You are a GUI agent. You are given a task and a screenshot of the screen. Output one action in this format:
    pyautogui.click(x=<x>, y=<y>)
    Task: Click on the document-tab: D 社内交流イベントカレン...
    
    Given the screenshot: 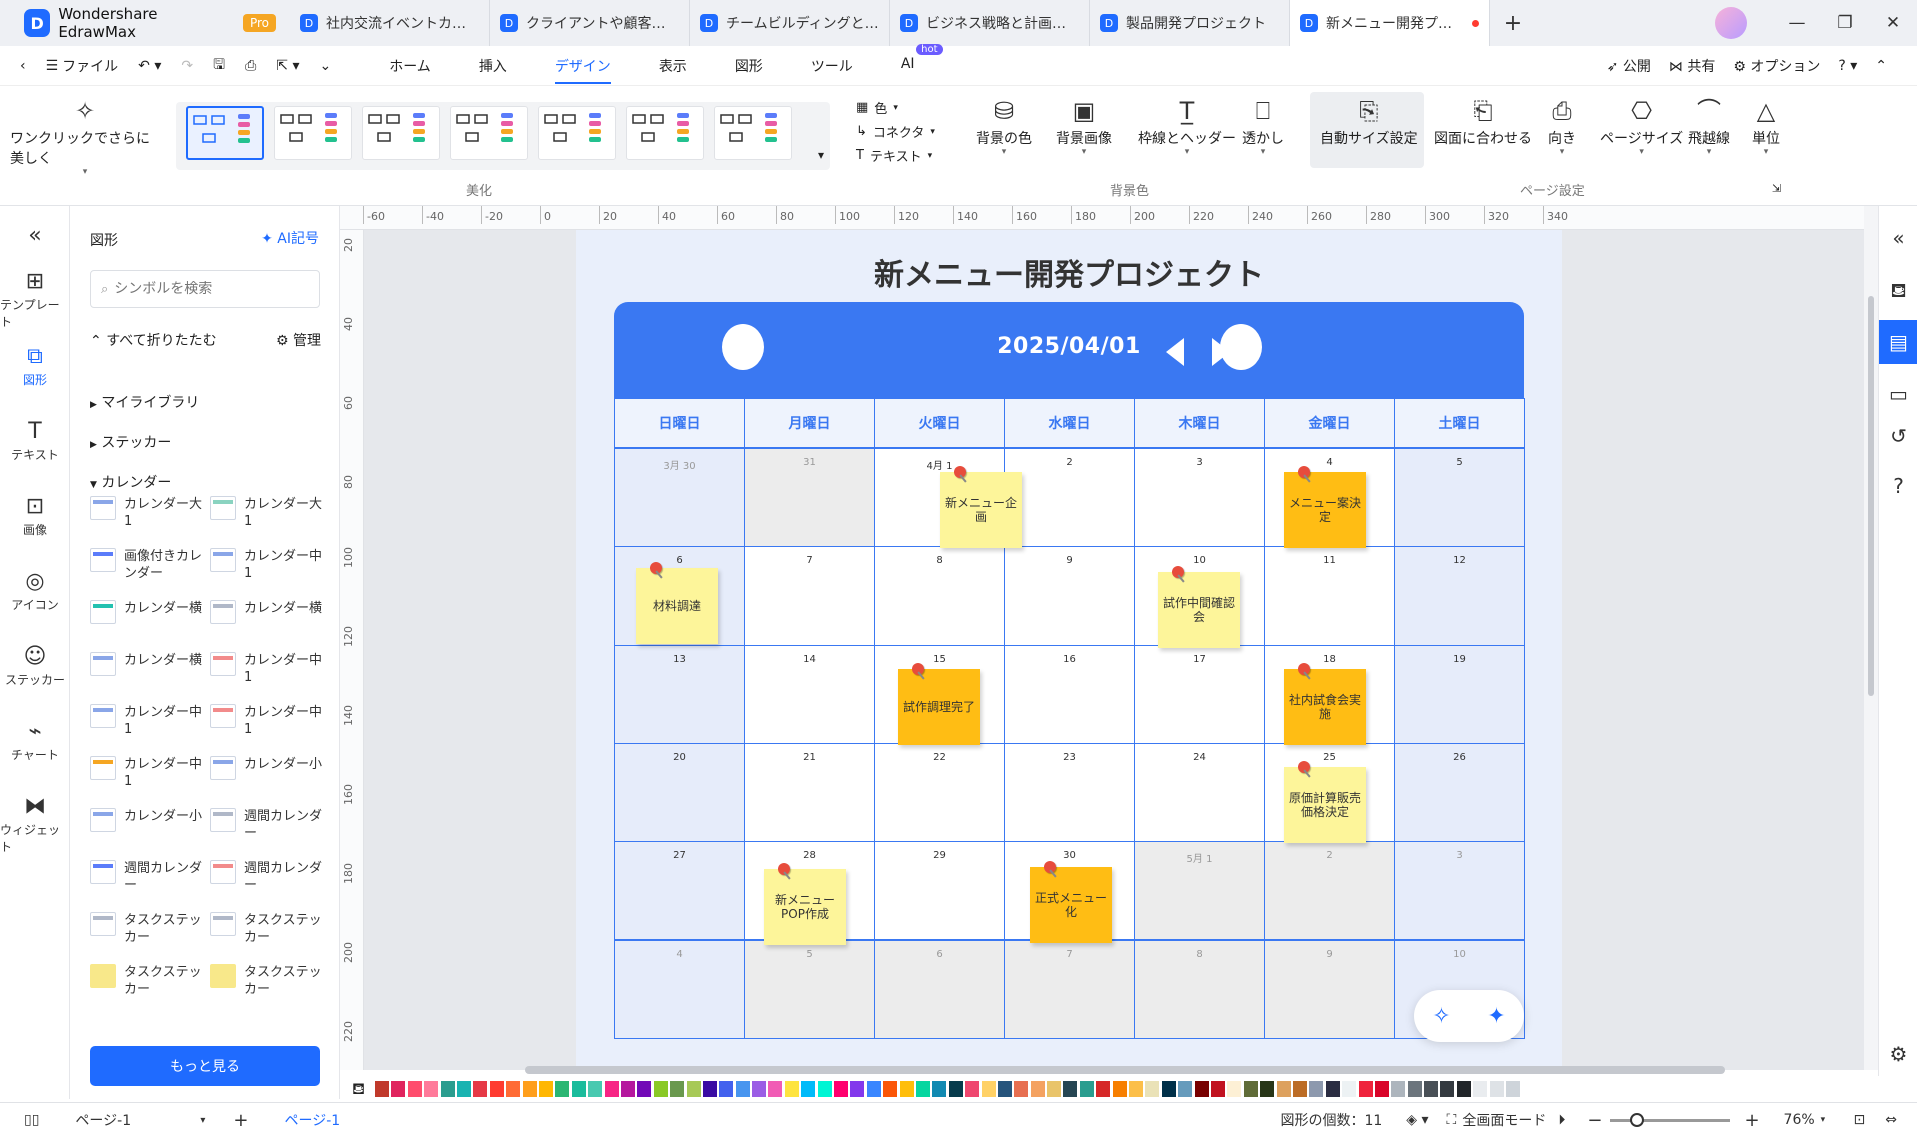 What is the action you would take?
    pyautogui.click(x=390, y=23)
    